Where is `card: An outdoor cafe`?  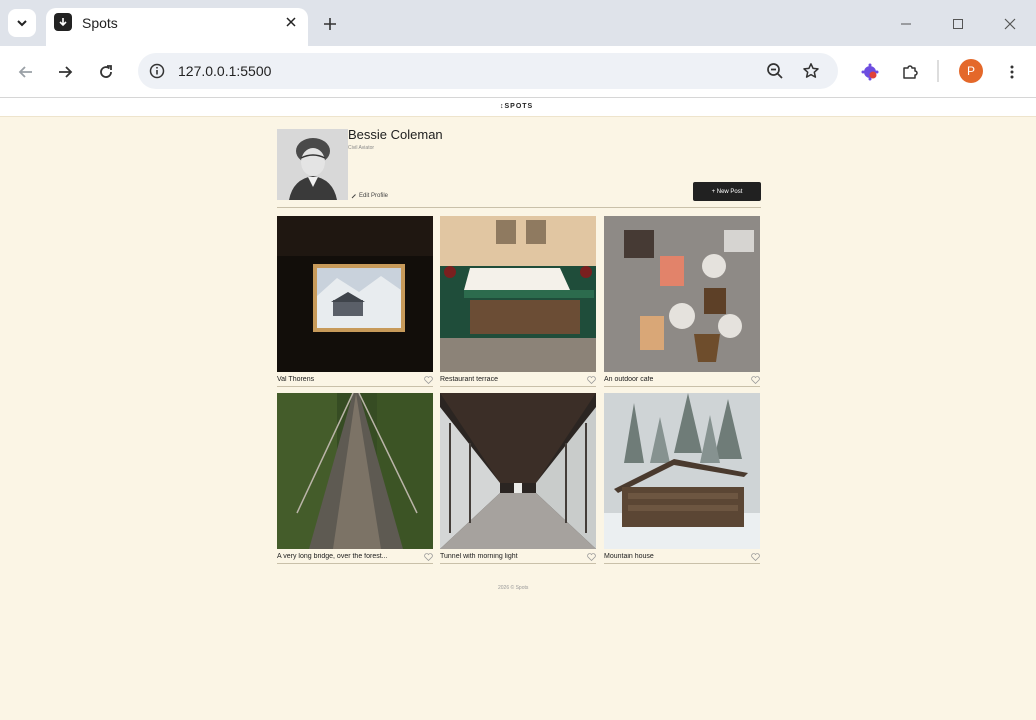 card: An outdoor cafe is located at coordinates (682, 302).